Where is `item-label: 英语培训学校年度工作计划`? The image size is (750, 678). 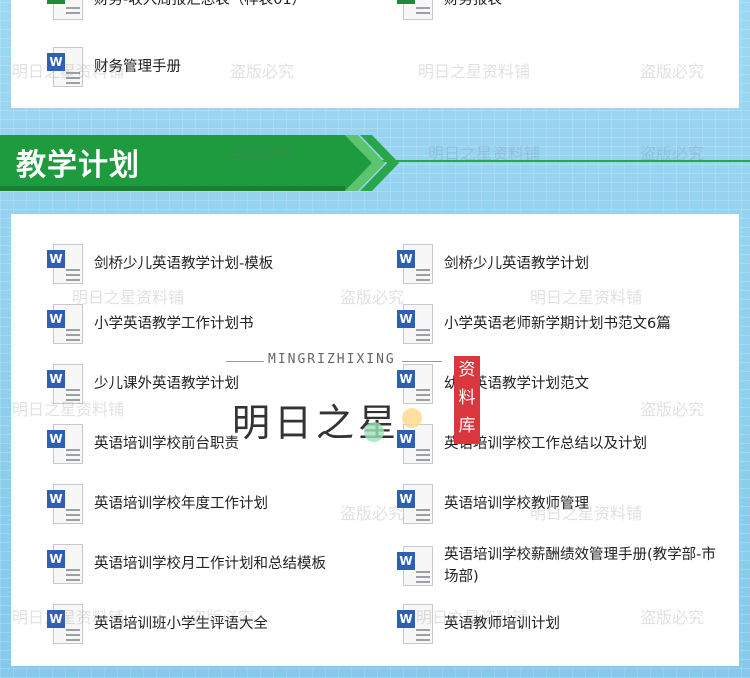 item-label: 英语培训学校年度工作计划 is located at coordinates (181, 504).